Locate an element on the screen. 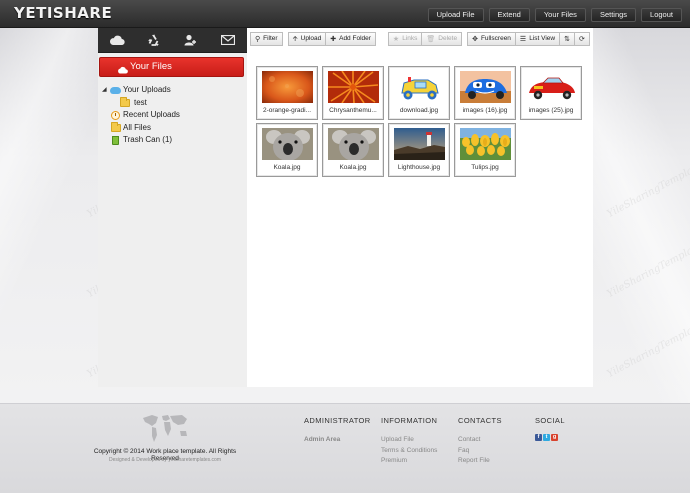 The height and width of the screenshot is (493, 690). file-item: images (16).jpg is located at coordinates (485, 93).